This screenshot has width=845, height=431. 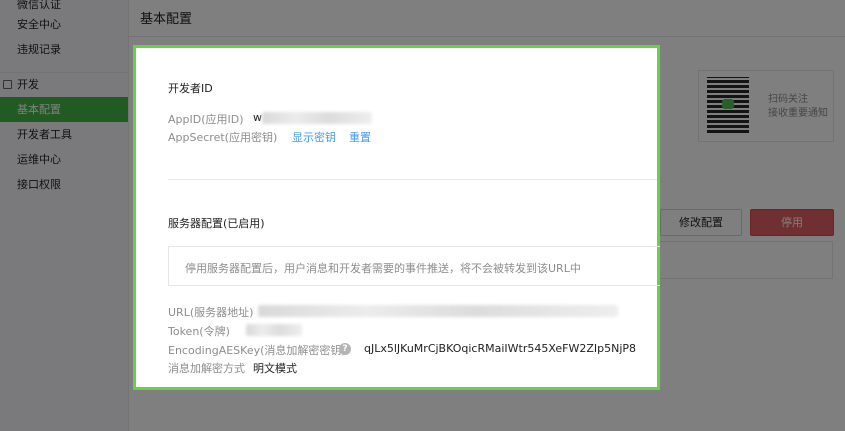 What do you see at coordinates (206, 368) in the screenshot?
I see `encrypt-mode-label: 消息加解密方式` at bounding box center [206, 368].